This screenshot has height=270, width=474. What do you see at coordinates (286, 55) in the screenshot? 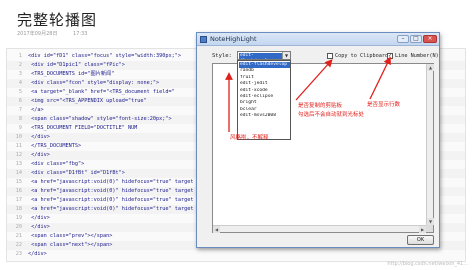
I see `chevron-down-icon: ▼` at bounding box center [286, 55].